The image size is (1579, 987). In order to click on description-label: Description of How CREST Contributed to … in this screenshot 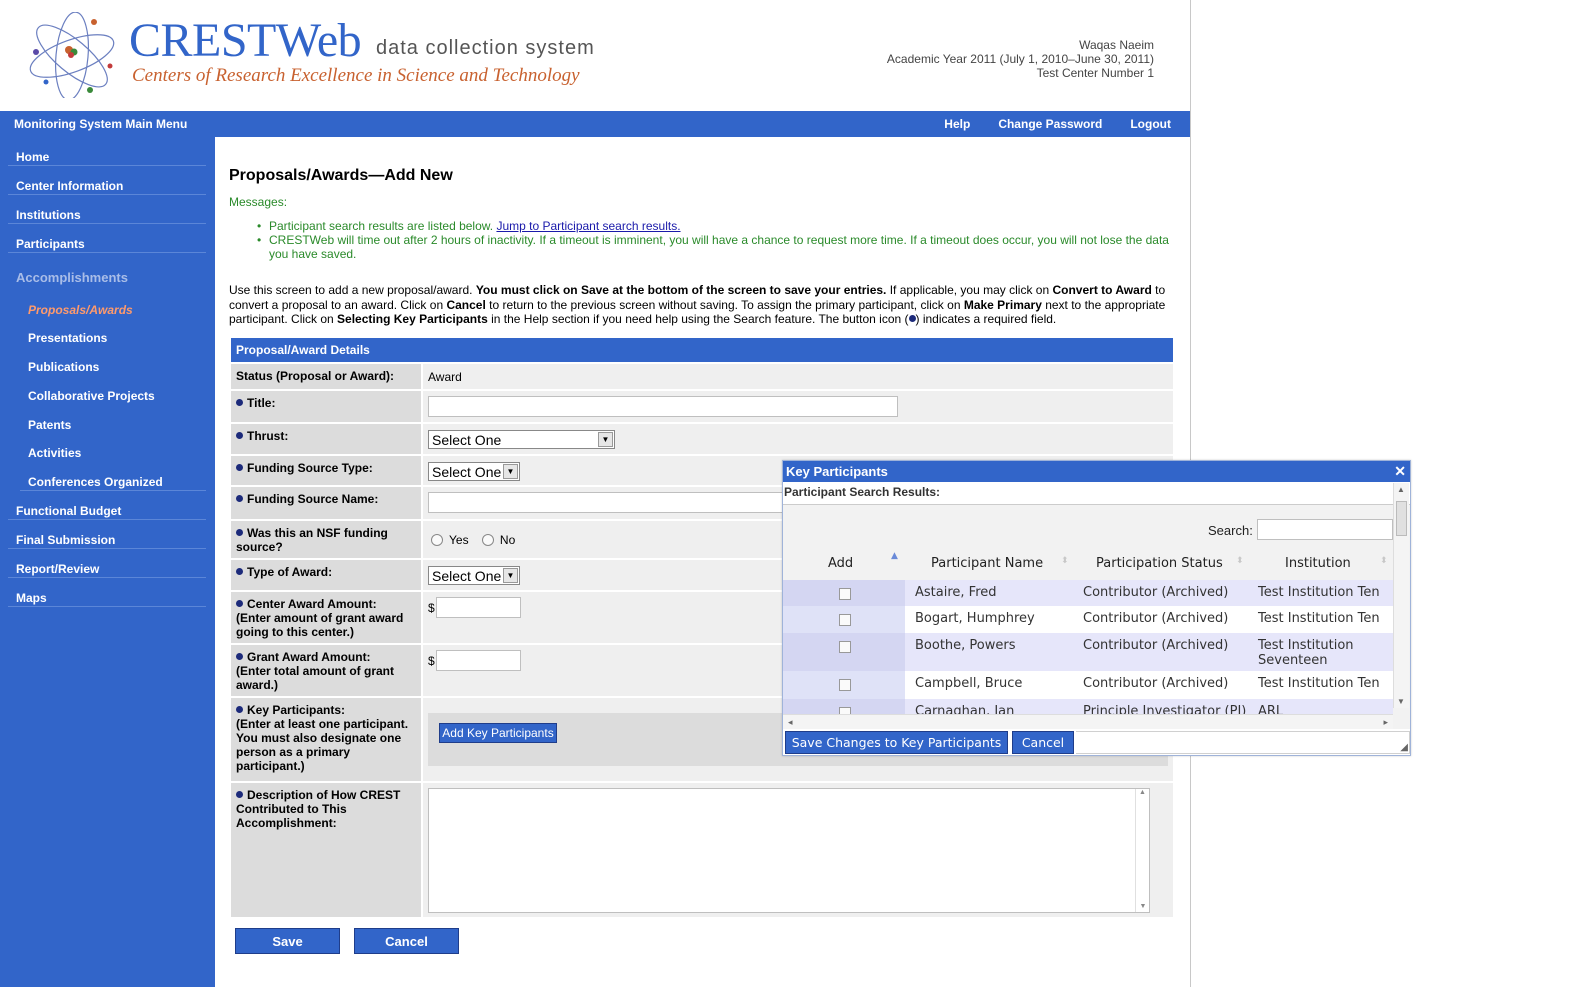, I will do `click(326, 850)`.